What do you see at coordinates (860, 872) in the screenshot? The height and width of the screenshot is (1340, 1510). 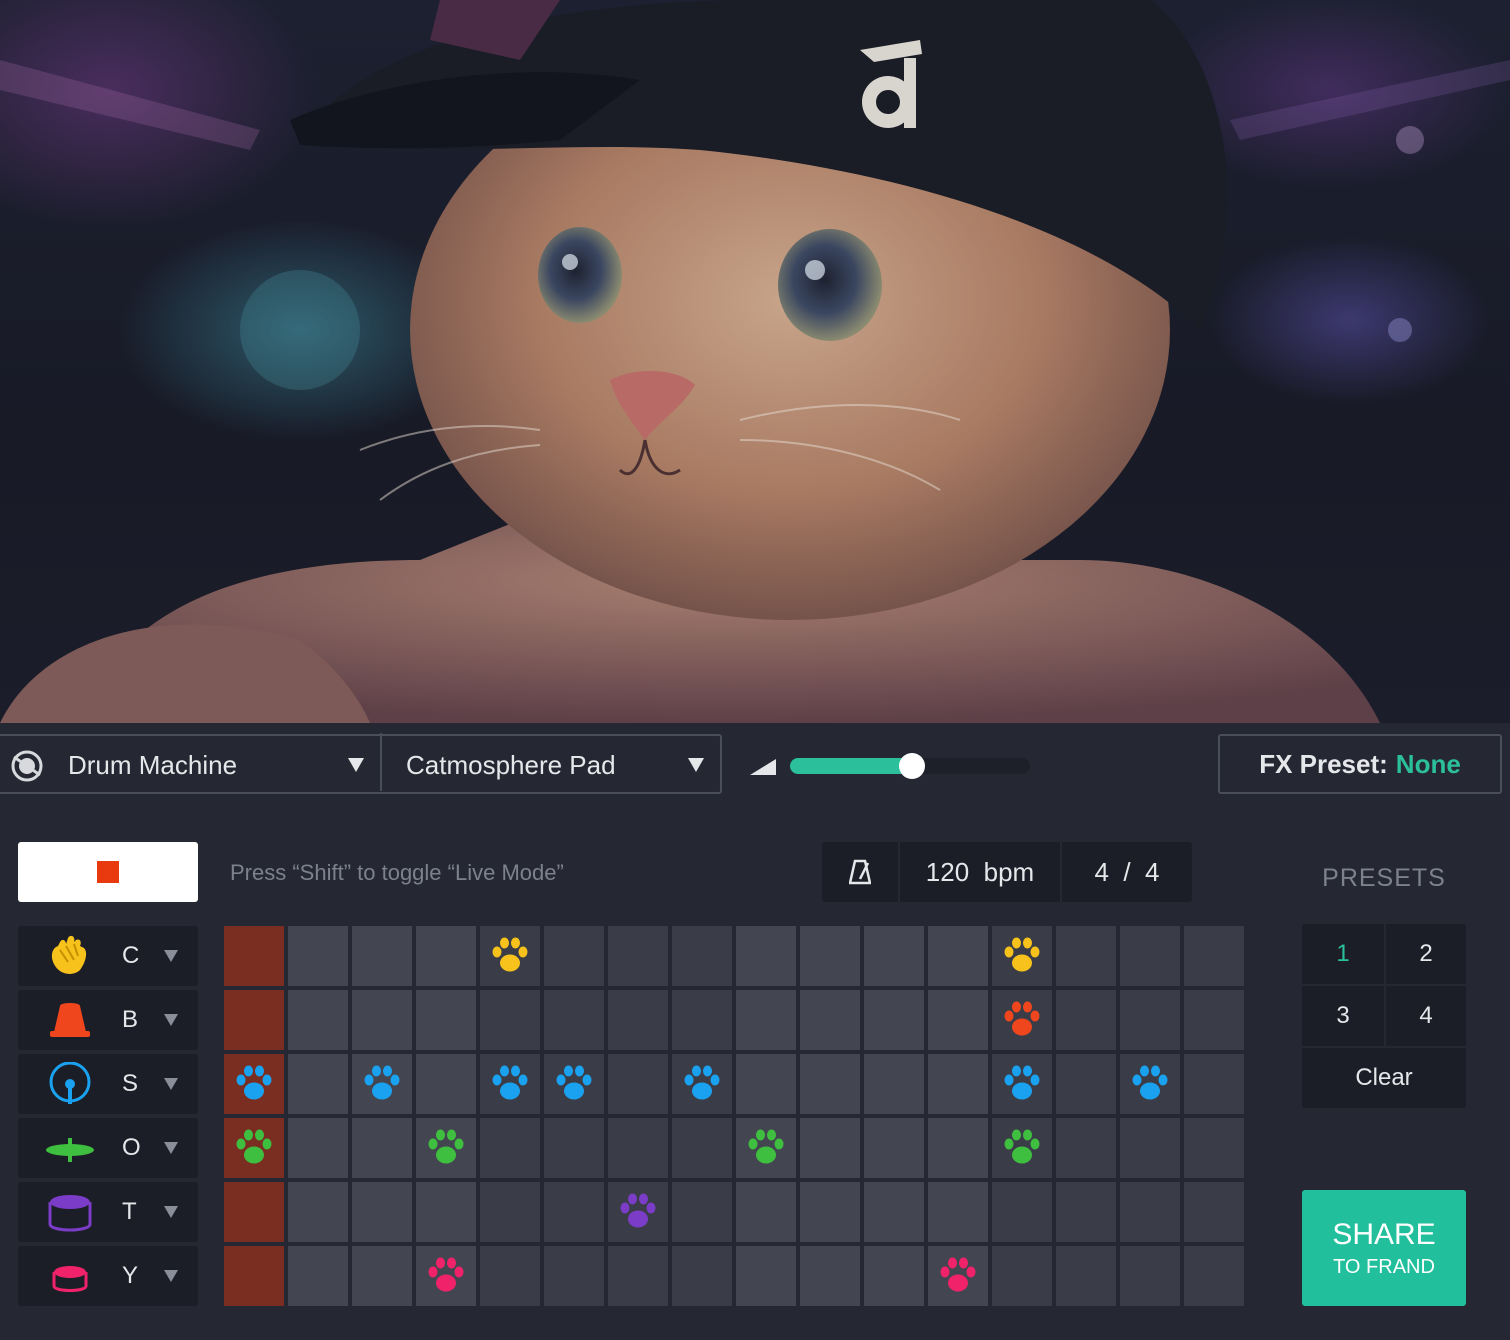 I see `metronome-button` at bounding box center [860, 872].